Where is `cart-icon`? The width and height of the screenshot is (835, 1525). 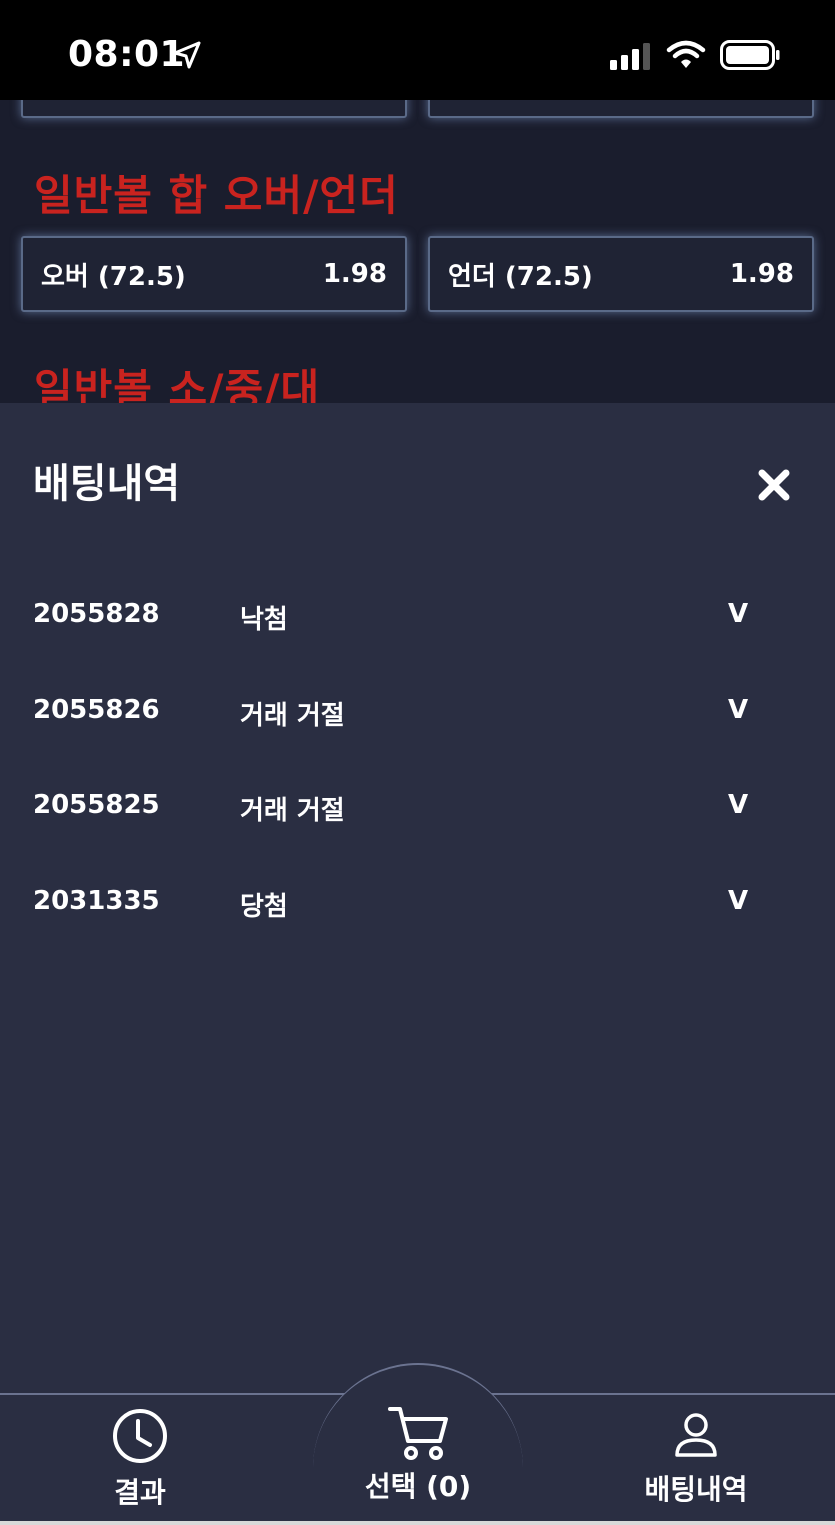
cart-icon is located at coordinates (418, 1433).